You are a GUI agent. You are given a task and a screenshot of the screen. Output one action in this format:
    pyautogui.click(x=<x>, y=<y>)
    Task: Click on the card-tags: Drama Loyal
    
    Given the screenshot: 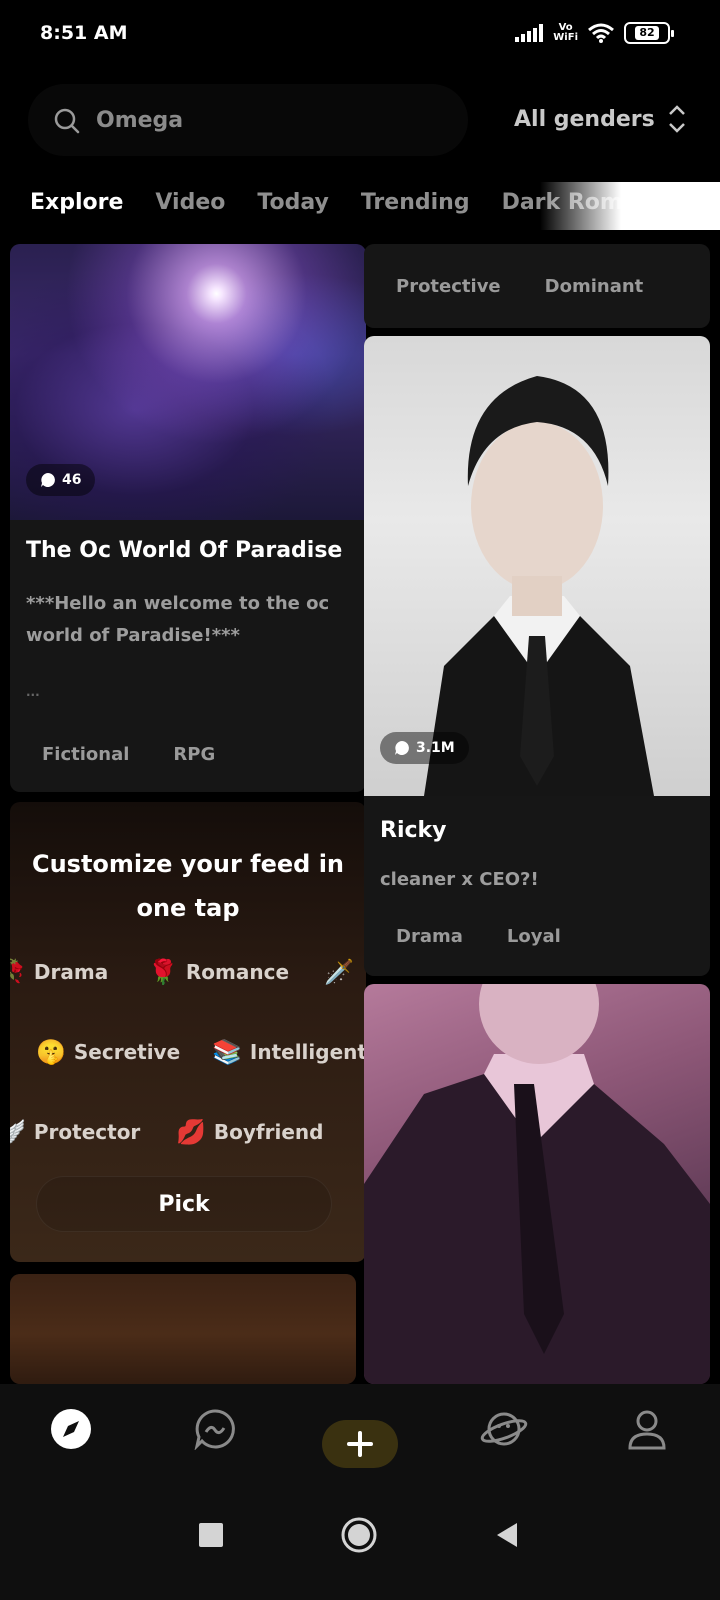 What is the action you would take?
    pyautogui.click(x=478, y=936)
    